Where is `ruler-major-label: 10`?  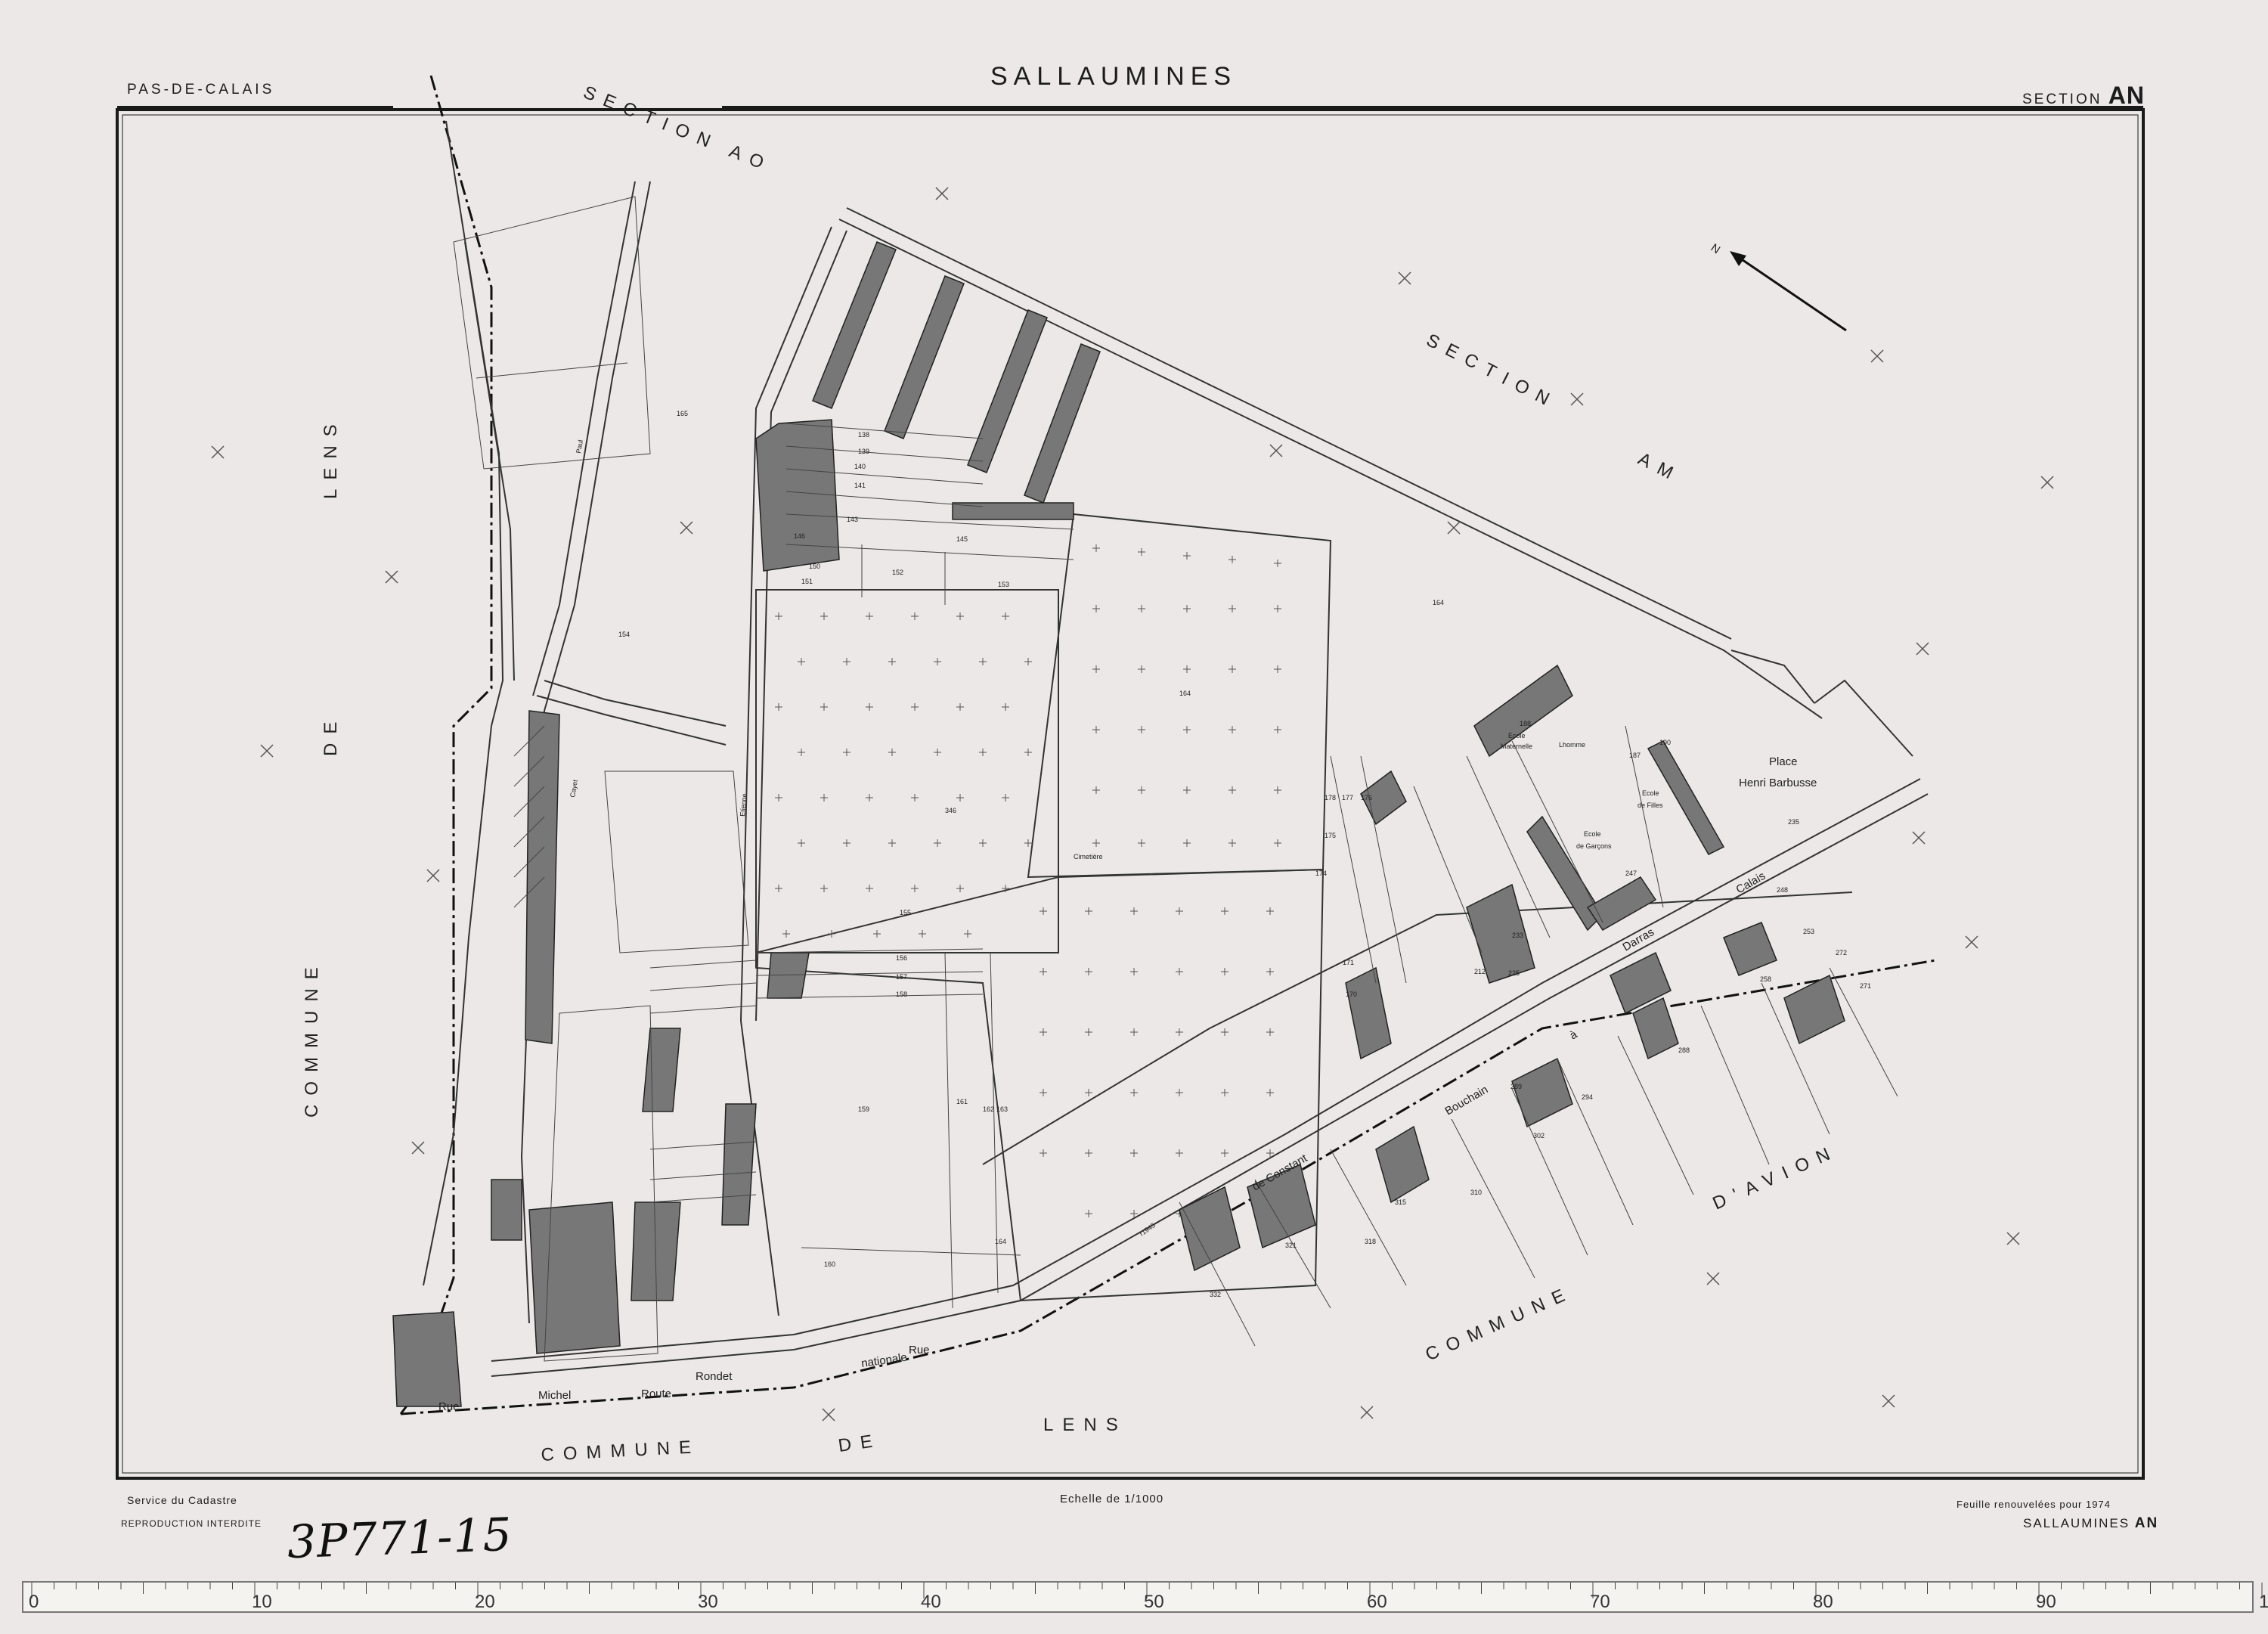 ruler-major-label: 10 is located at coordinates (262, 1602).